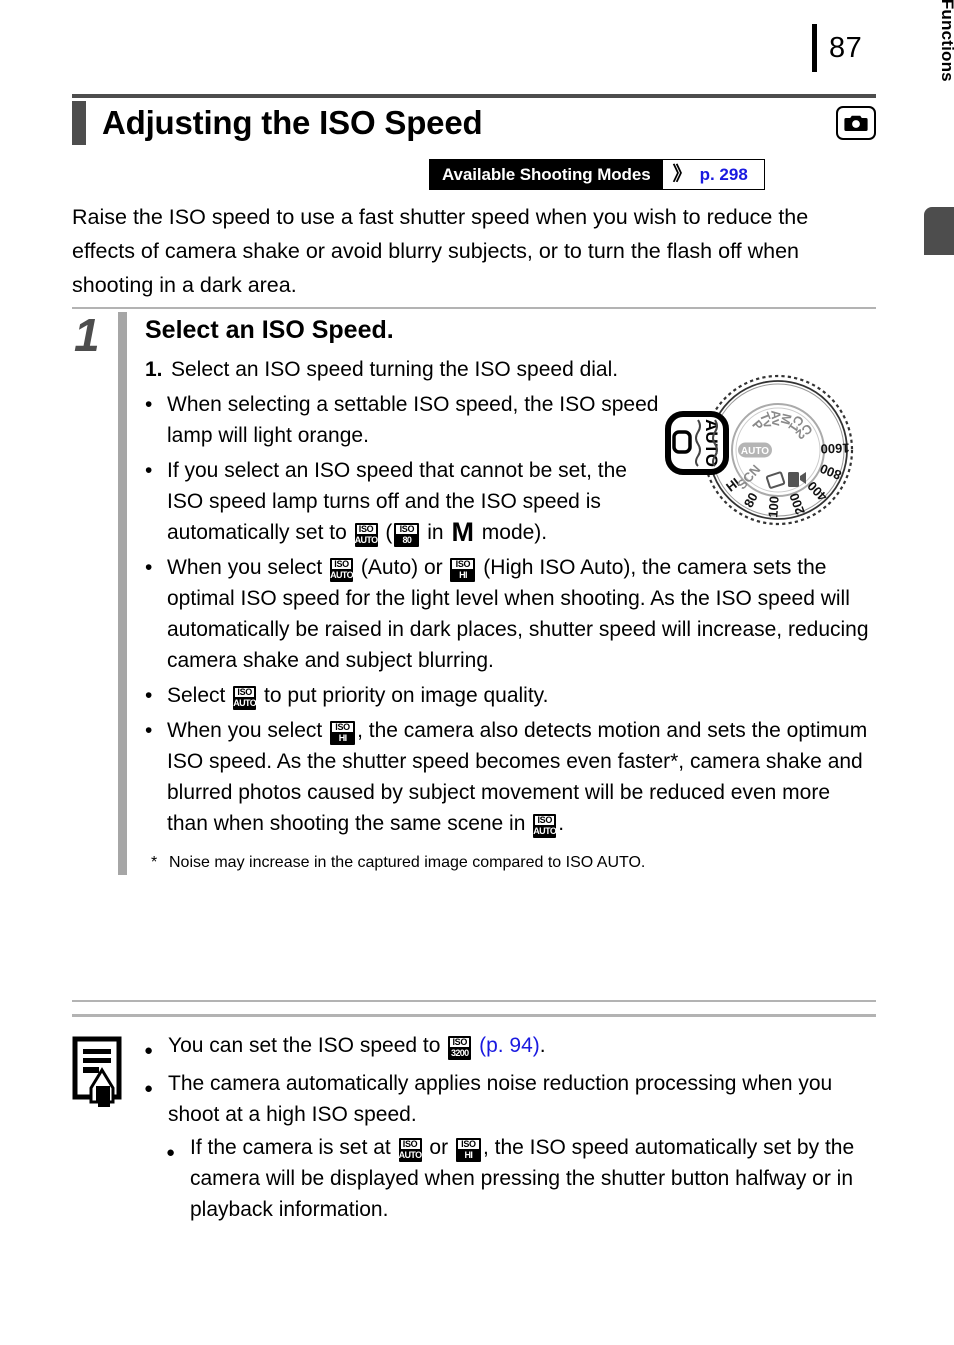 This screenshot has height=1345, width=954. Describe the element at coordinates (834, 448) in the screenshot. I see `dial-iso-label: 1600` at that location.